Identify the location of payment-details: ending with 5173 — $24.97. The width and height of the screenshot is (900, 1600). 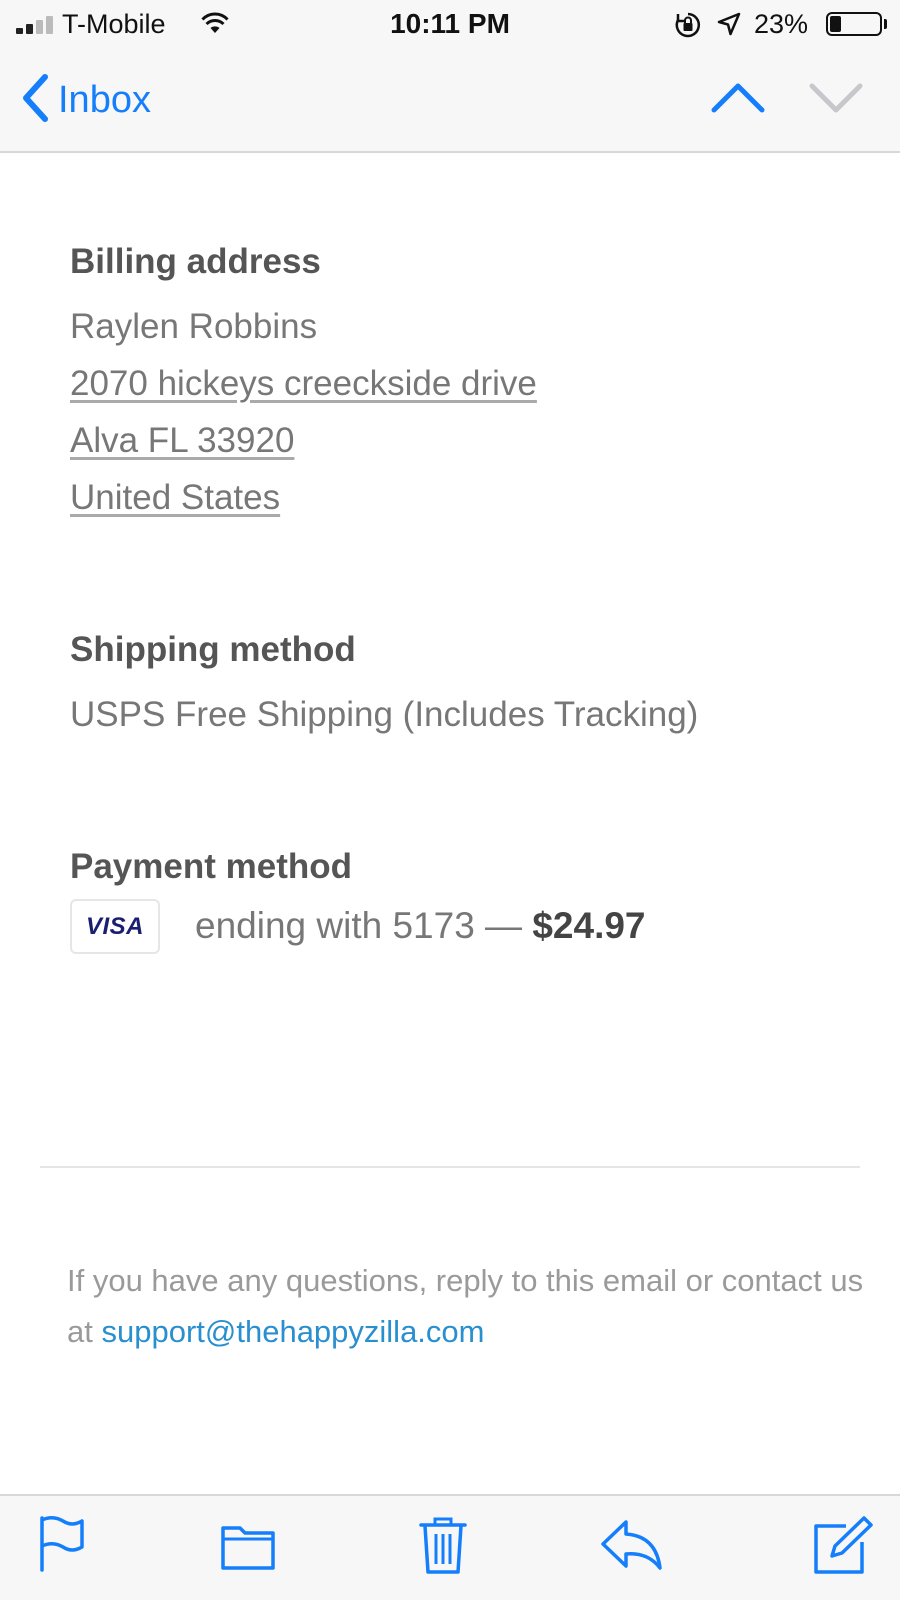
(420, 926).